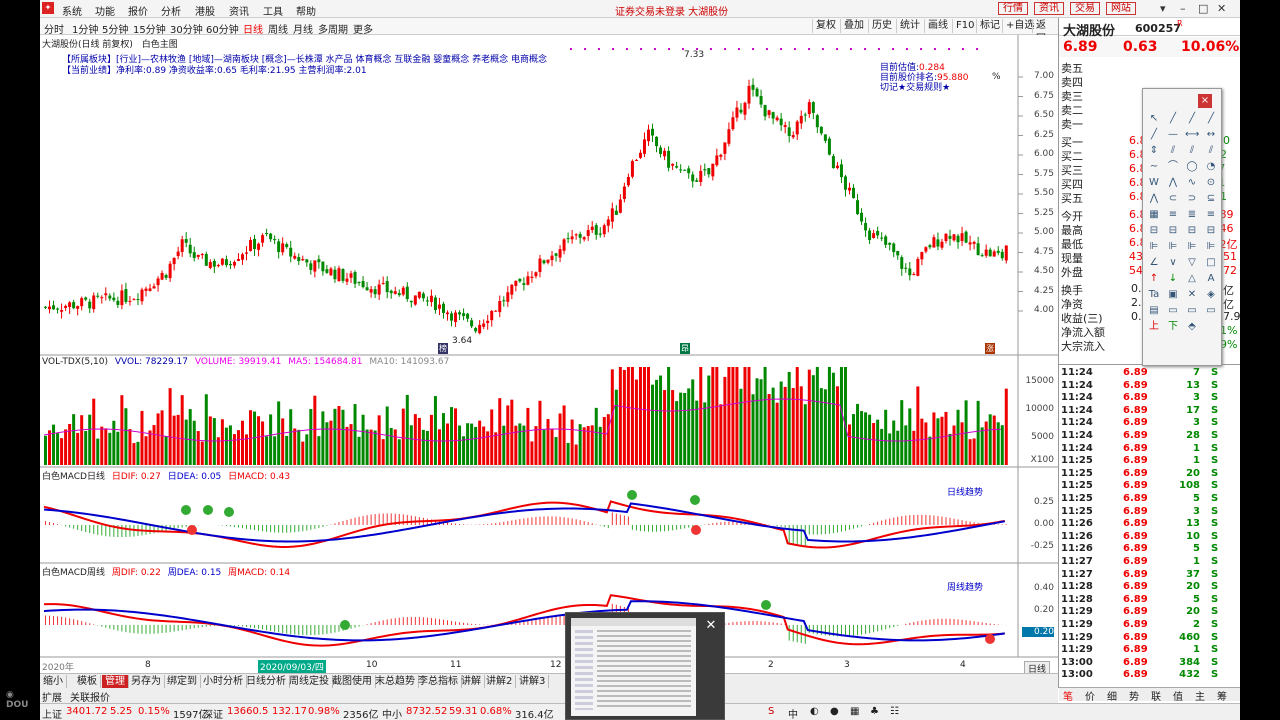  Describe the element at coordinates (881, 26) in the screenshot. I see `toolbar-history-button: 历史` at that location.